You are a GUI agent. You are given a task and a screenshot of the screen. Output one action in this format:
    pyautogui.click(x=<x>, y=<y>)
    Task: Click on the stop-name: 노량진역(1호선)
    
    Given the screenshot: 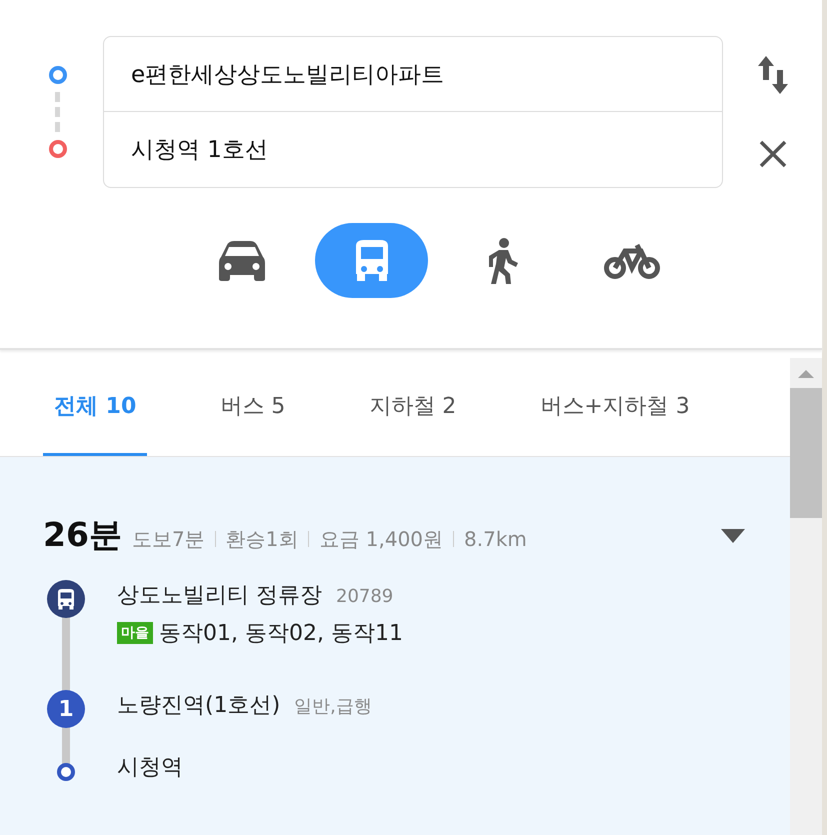 What is the action you would take?
    pyautogui.click(x=198, y=706)
    